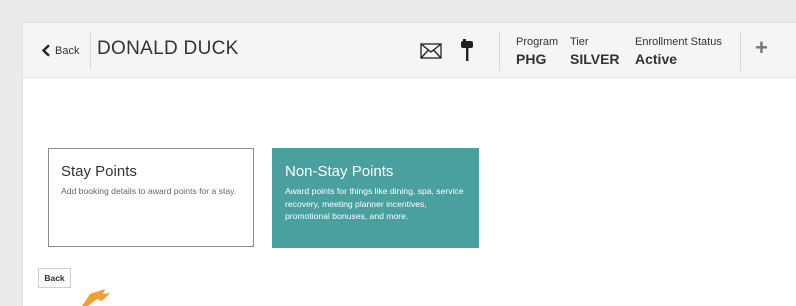 The height and width of the screenshot is (306, 796). What do you see at coordinates (761, 48) in the screenshot?
I see `add-button: +` at bounding box center [761, 48].